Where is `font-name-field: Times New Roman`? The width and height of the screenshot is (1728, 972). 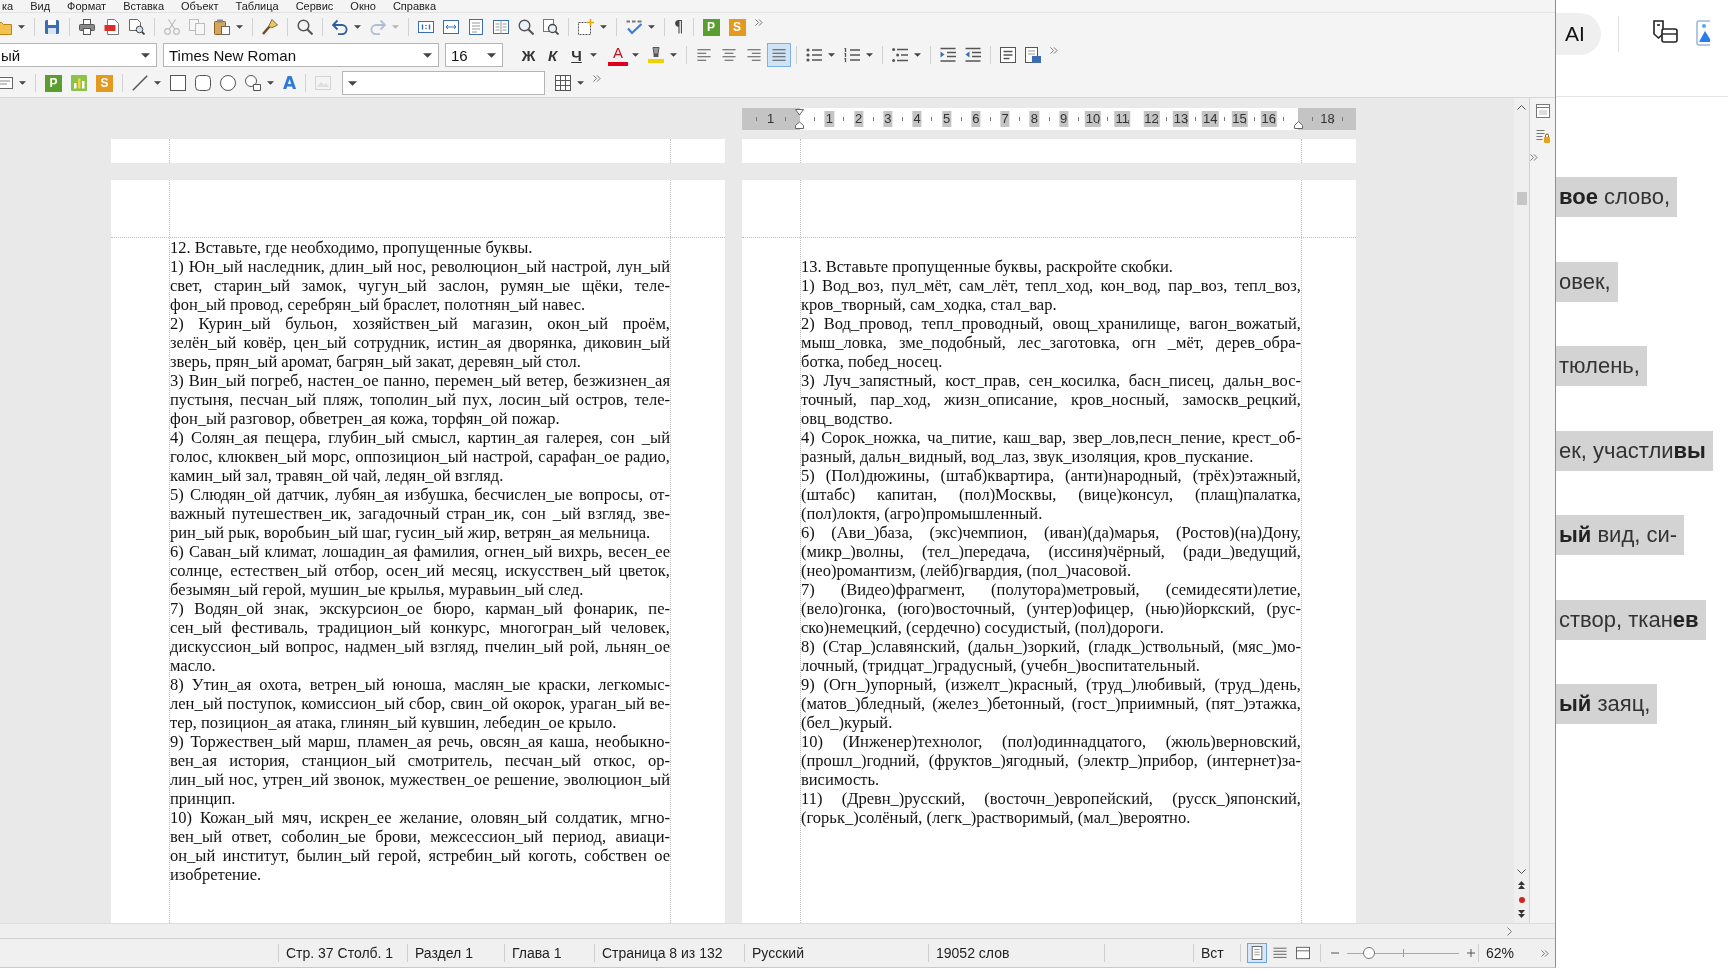 font-name-field: Times New Roman is located at coordinates (301, 55).